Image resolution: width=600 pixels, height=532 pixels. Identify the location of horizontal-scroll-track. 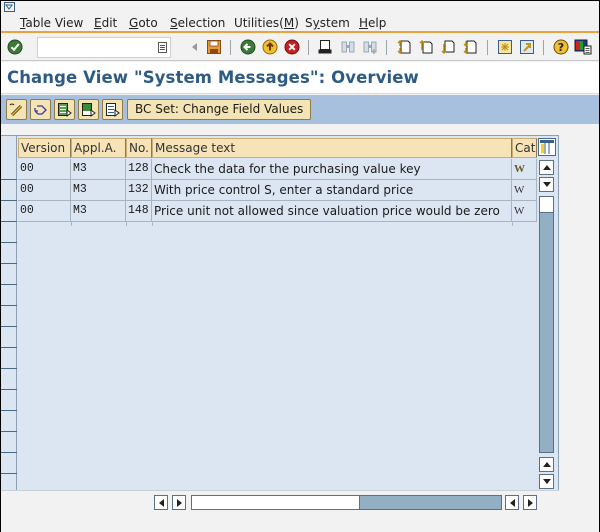
(346, 502).